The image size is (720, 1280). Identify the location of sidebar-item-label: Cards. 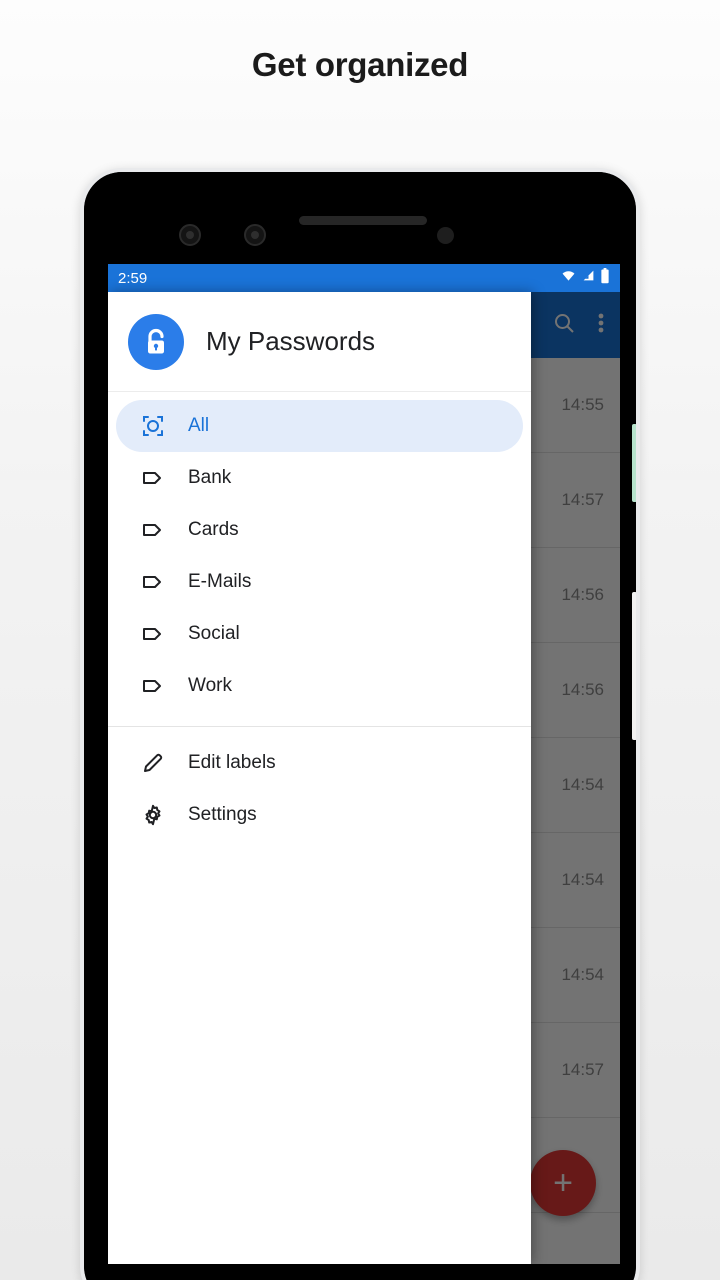
(213, 529).